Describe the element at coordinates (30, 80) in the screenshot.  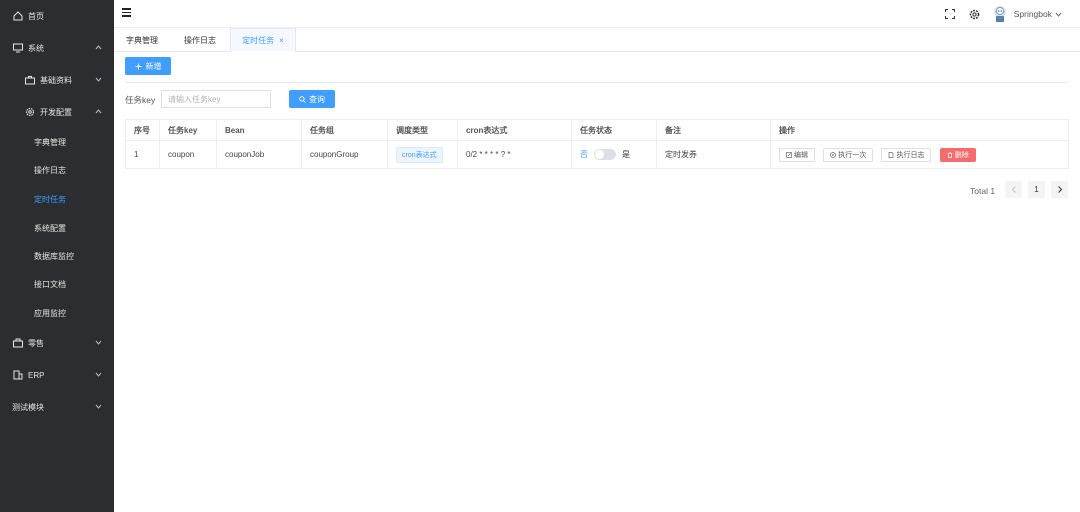
I see `suitcase-icon` at that location.